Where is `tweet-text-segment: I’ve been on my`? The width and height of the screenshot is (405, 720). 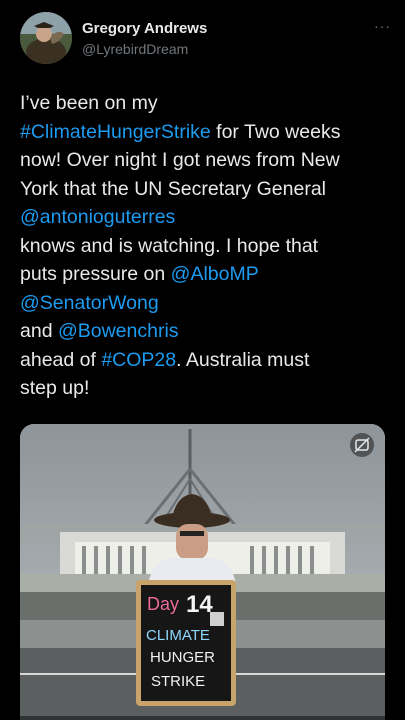
tweet-text-segment: I’ve been on my is located at coordinates (89, 103).